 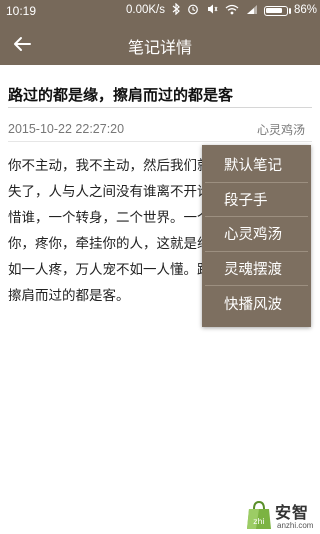 I want to click on network-speed: 0.00K/s, so click(x=145, y=10).